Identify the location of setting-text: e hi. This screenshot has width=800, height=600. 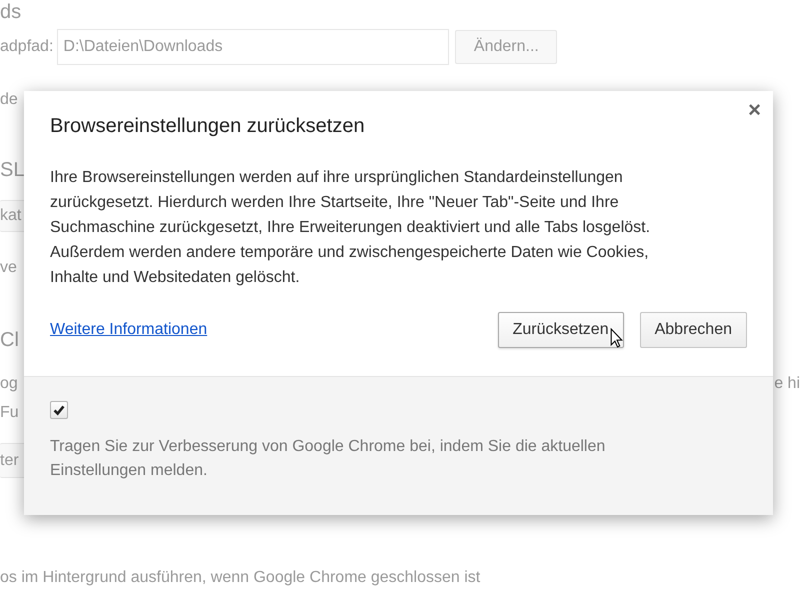
(787, 384).